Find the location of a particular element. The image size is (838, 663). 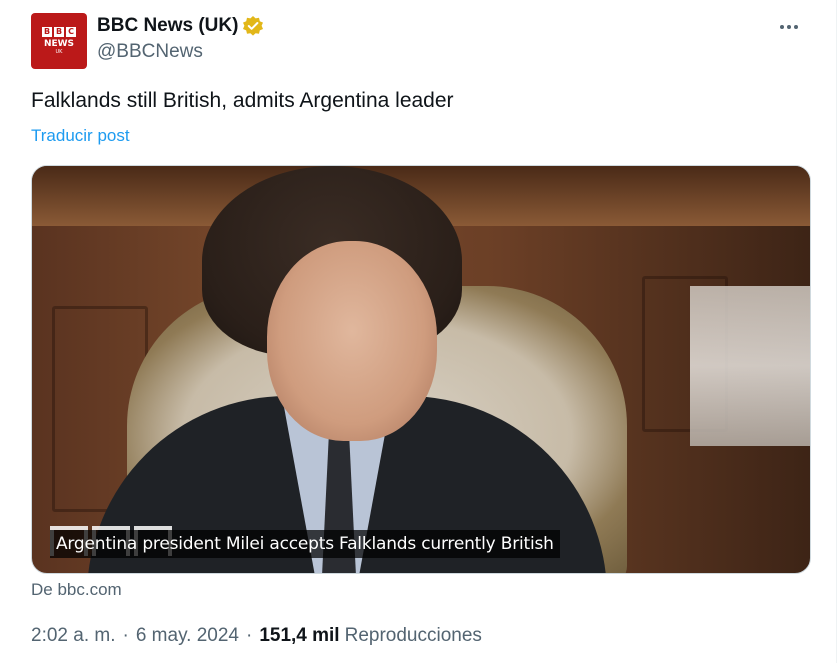

views-count: 151,4 mil is located at coordinates (299, 635).